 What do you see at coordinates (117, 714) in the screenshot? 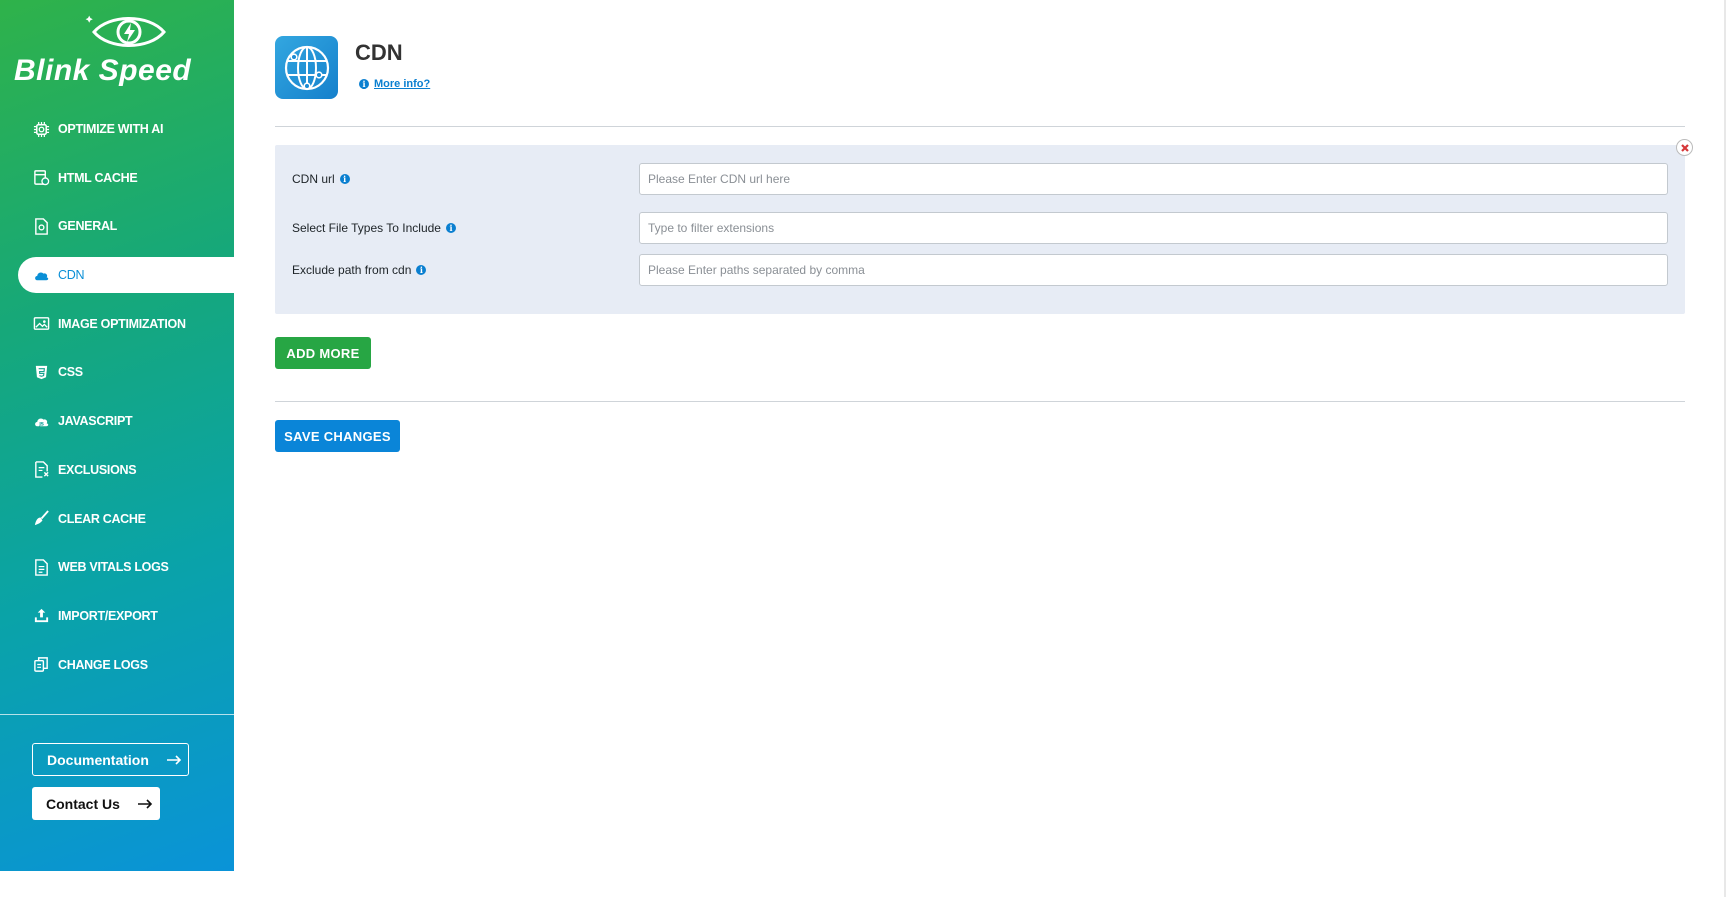
I see `sidebar-divider` at bounding box center [117, 714].